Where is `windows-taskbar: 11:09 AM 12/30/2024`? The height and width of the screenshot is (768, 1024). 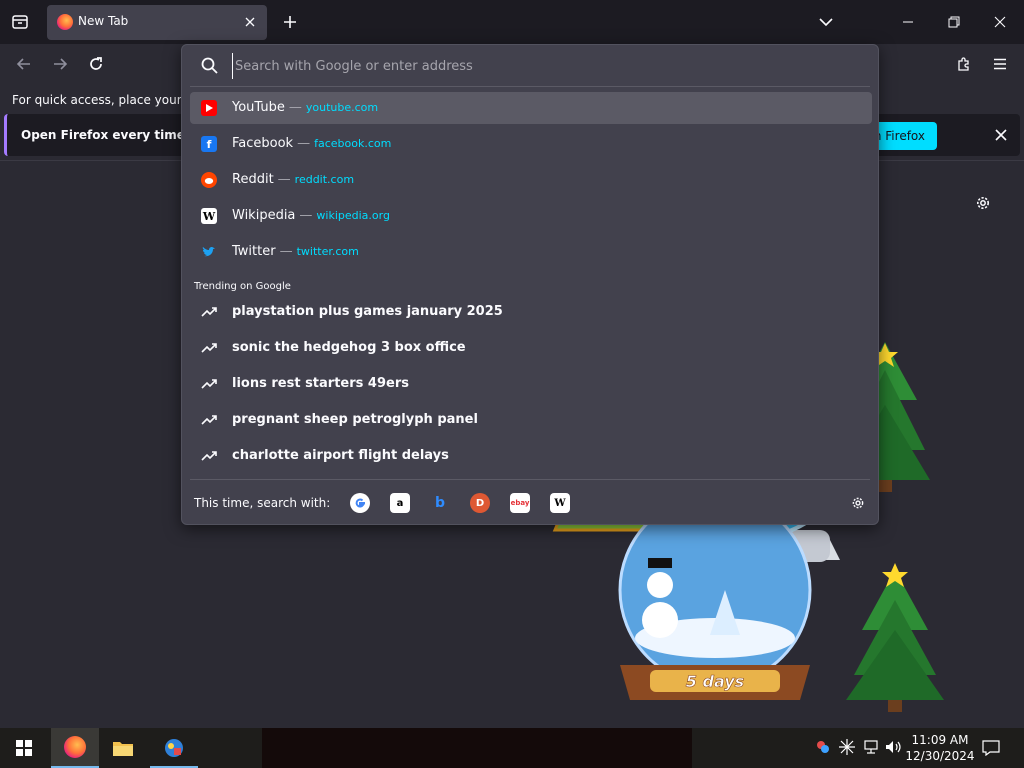 windows-taskbar: 11:09 AM 12/30/2024 is located at coordinates (512, 748).